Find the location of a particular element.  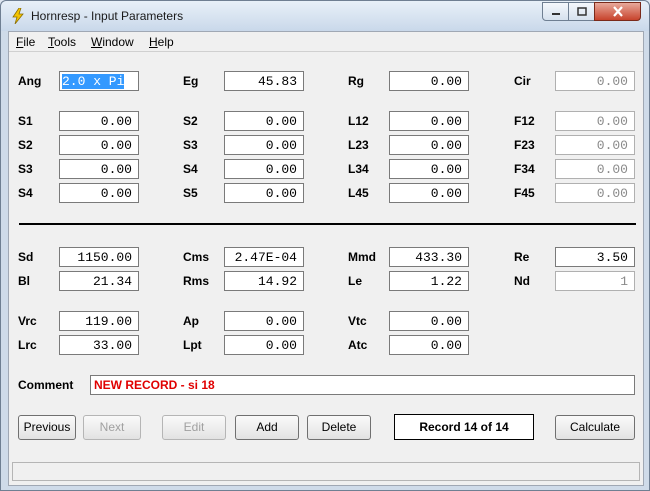

s3-left-label: S3 is located at coordinates (25, 169).